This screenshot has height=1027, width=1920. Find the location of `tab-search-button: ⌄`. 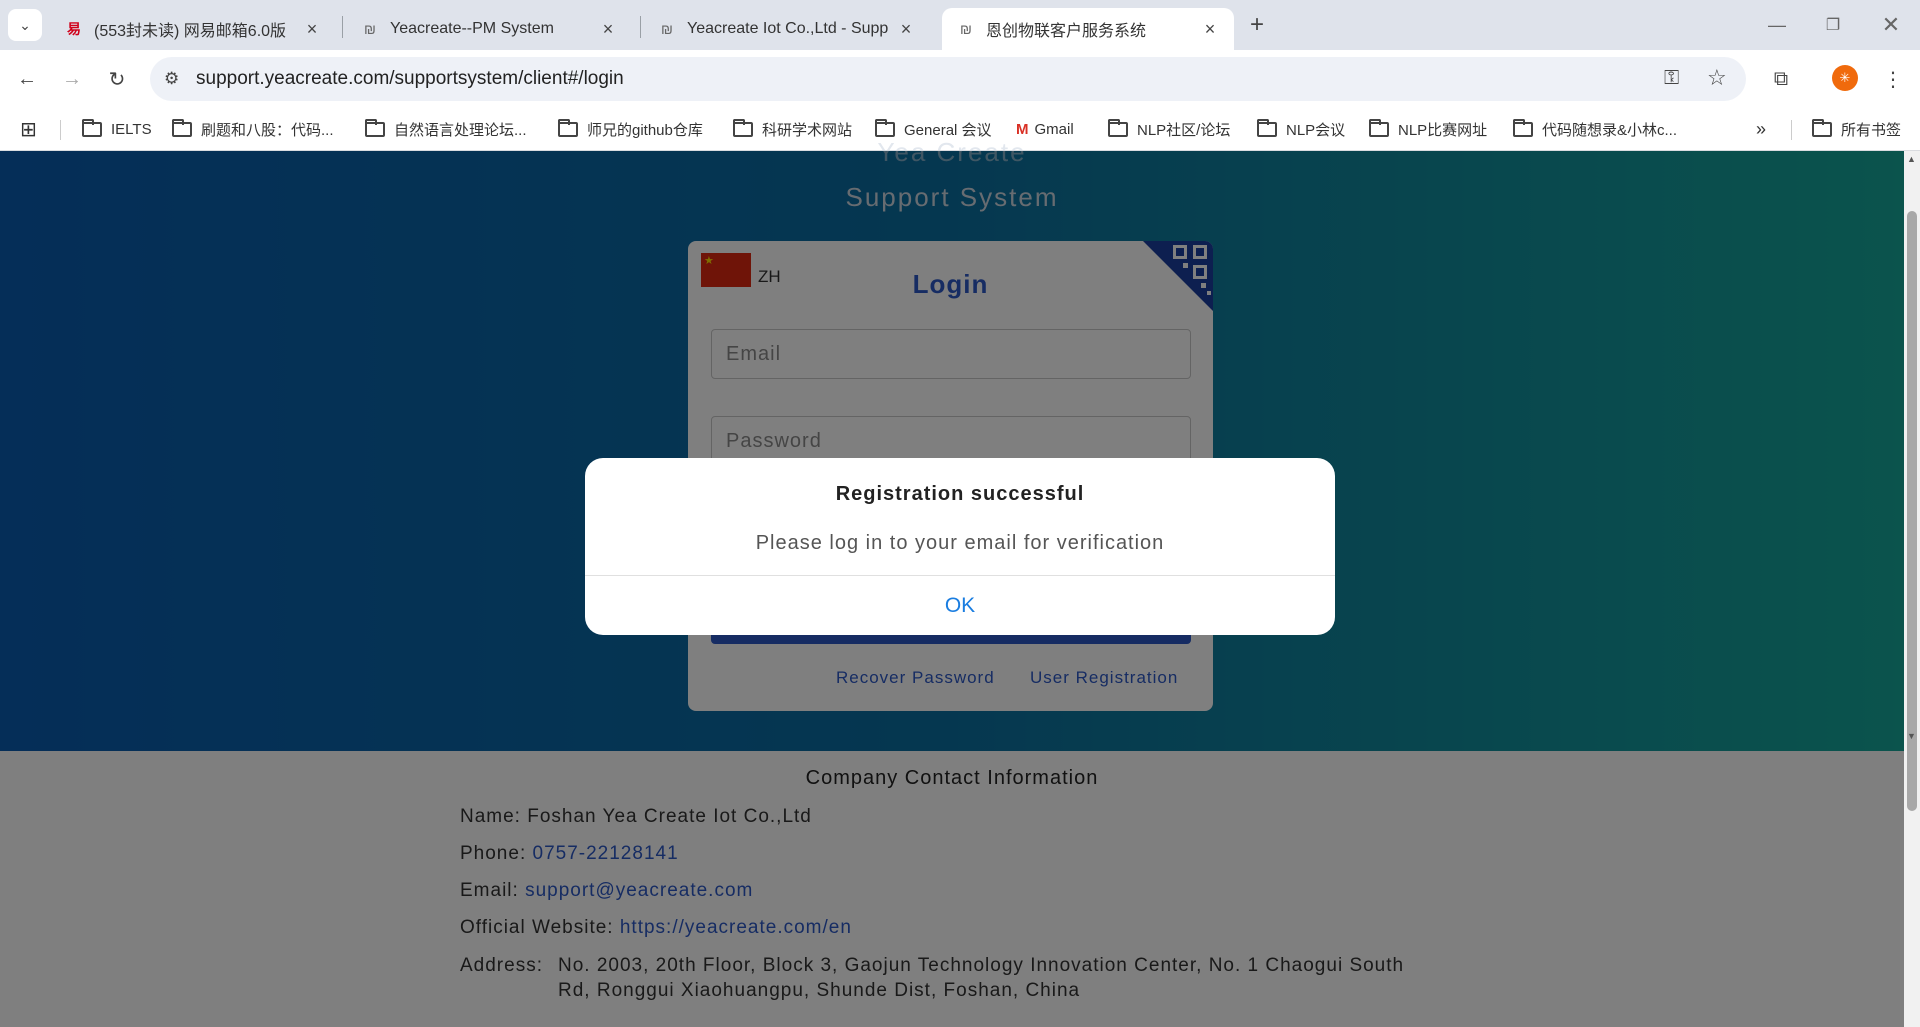

tab-search-button: ⌄ is located at coordinates (25, 25).